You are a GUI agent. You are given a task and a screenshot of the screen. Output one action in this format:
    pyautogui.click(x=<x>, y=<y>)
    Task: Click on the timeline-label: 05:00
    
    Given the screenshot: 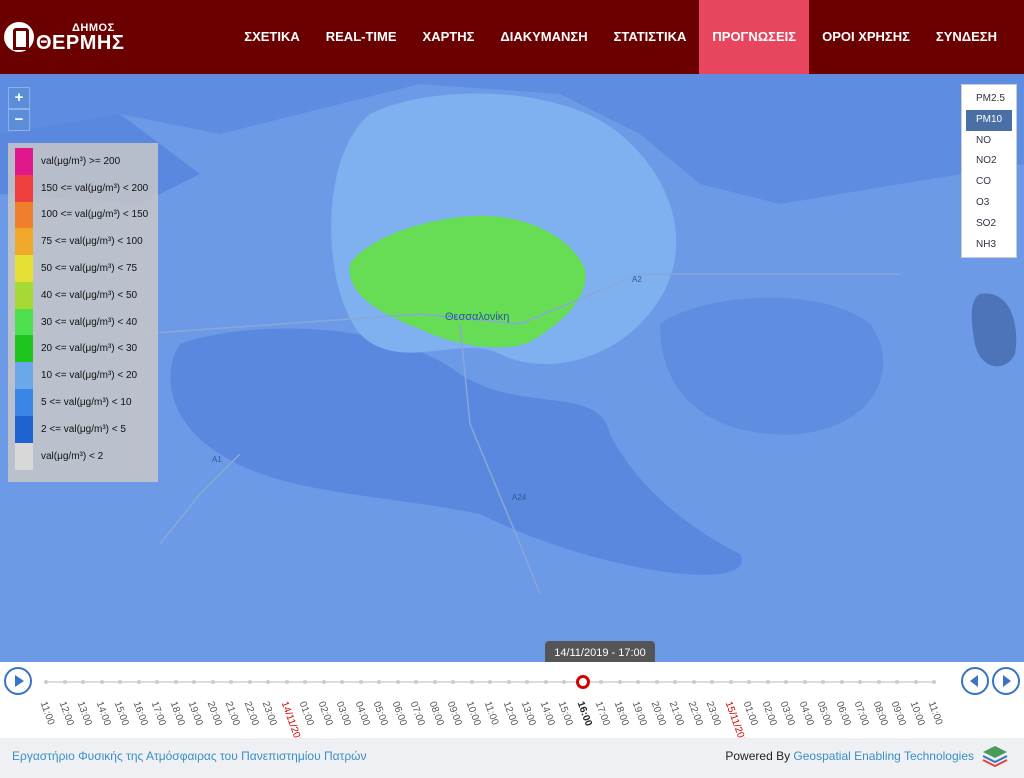 What is the action you would take?
    pyautogui.click(x=380, y=713)
    